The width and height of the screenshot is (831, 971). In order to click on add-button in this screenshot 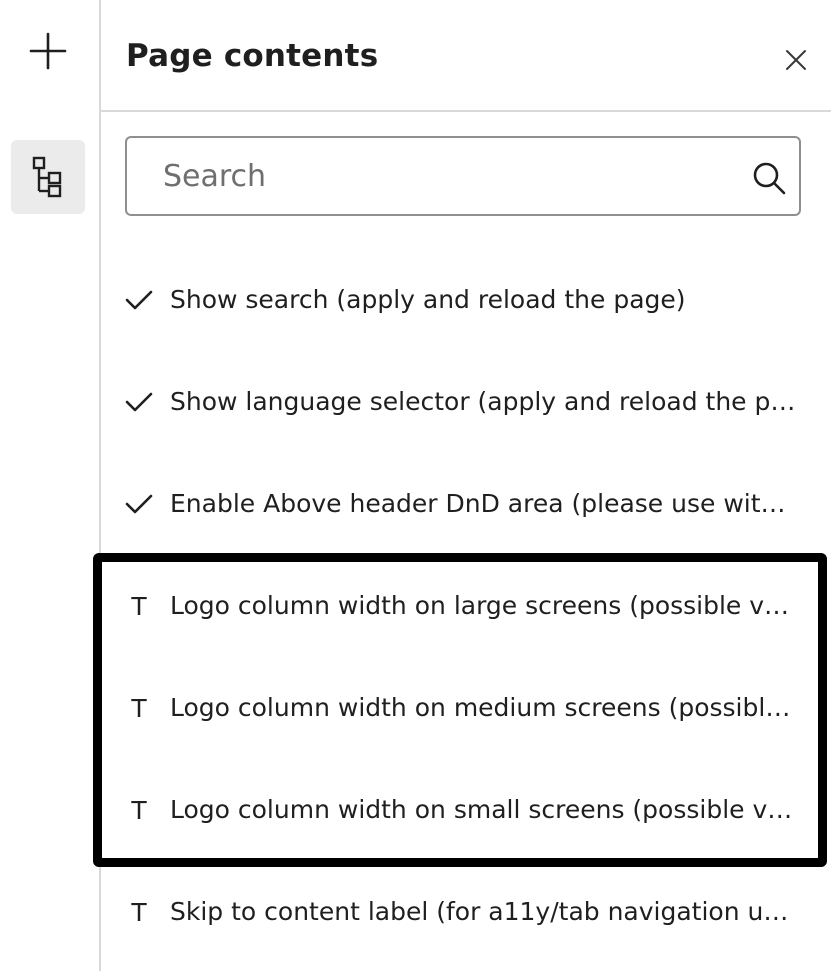, I will do `click(48, 51)`.